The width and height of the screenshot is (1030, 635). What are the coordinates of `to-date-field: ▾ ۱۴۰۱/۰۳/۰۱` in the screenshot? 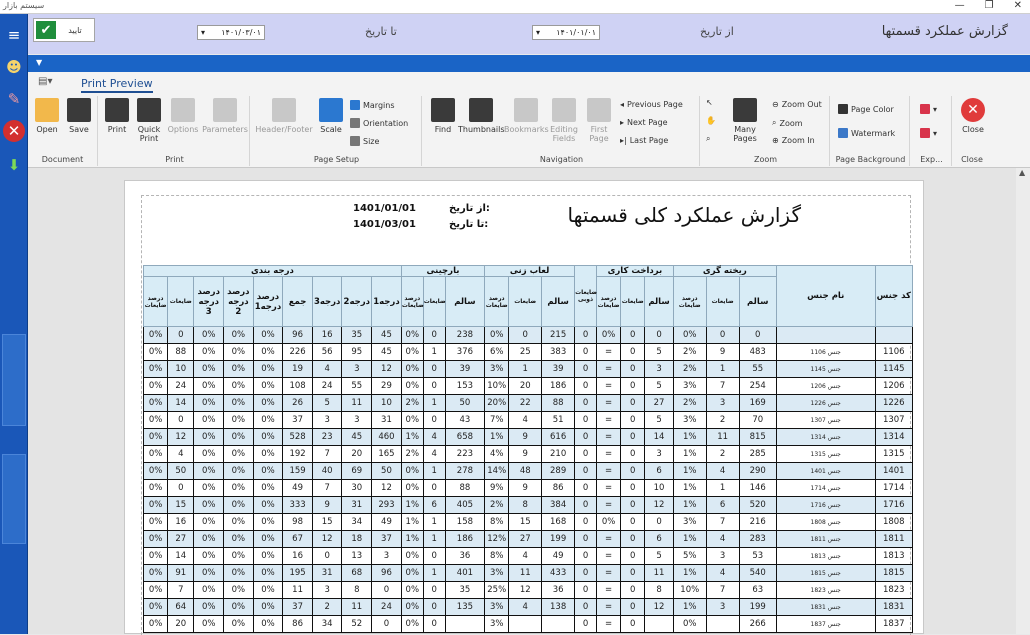 It's located at (231, 32).